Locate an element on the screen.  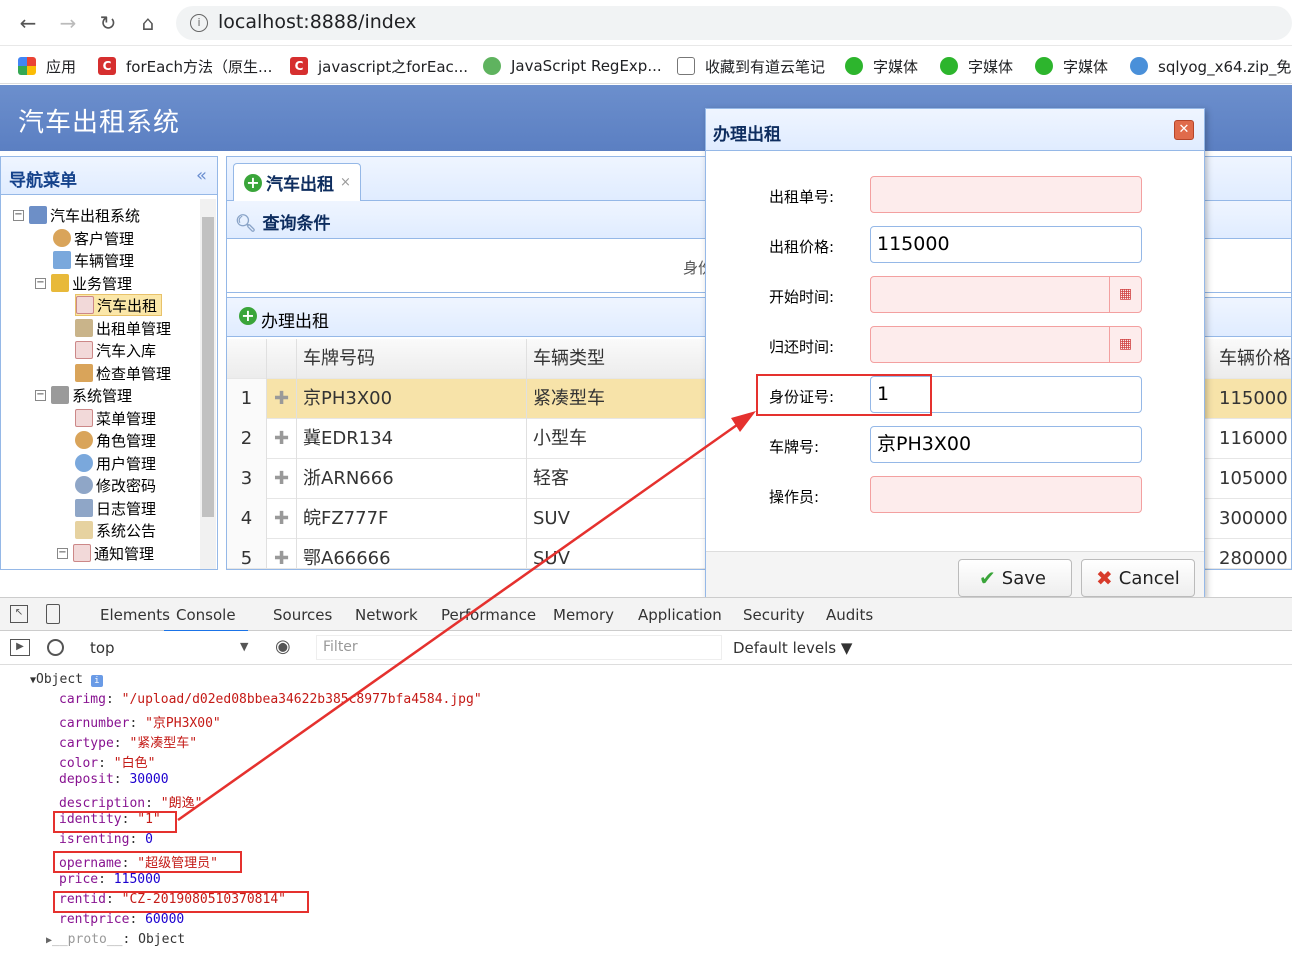
context-selector: top is located at coordinates (102, 648).